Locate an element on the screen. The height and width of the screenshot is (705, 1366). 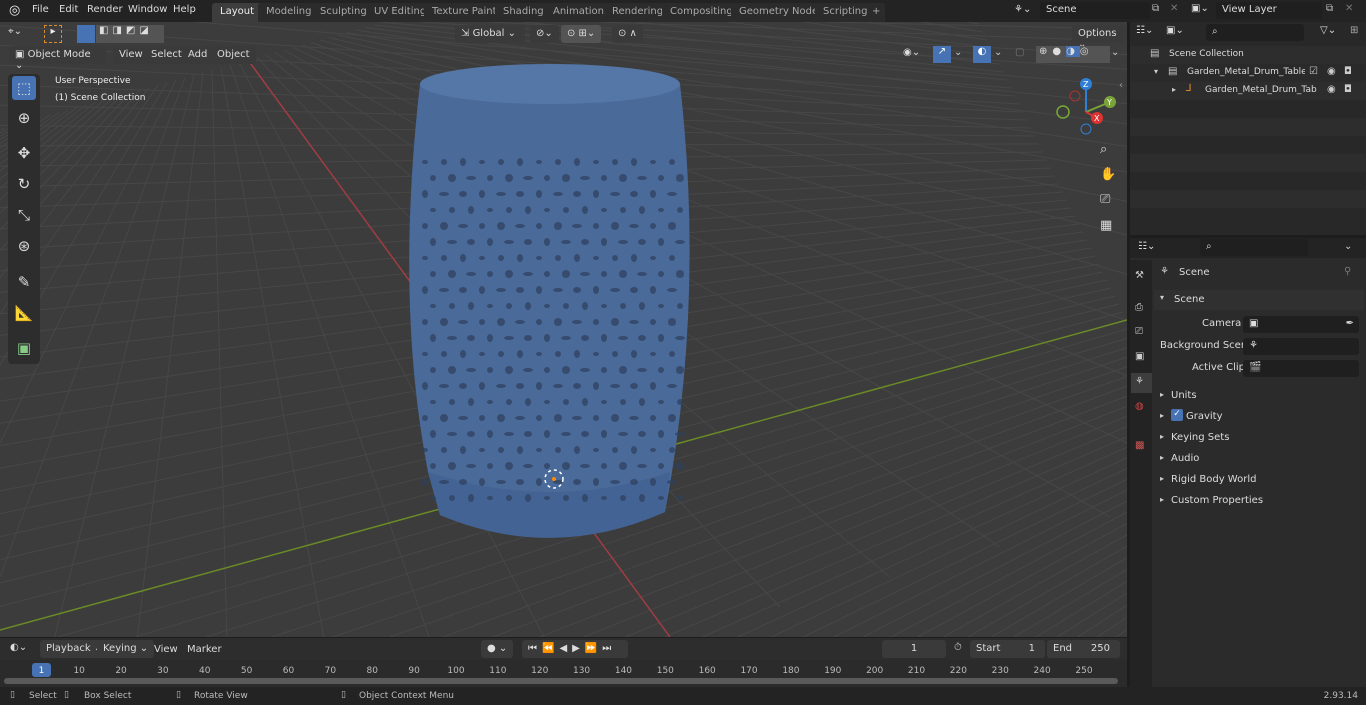
proportional-edit-icon: ⊙ ∧ is located at coordinates (627, 34).